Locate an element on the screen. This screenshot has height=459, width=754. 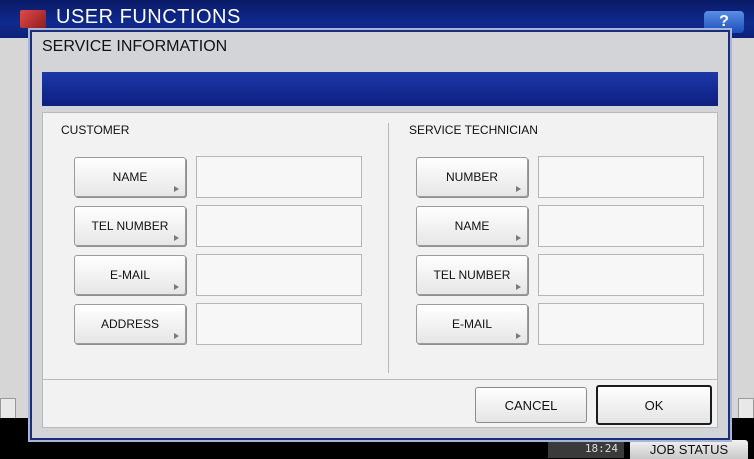
customer-name-button: NAME is located at coordinates (130, 177).